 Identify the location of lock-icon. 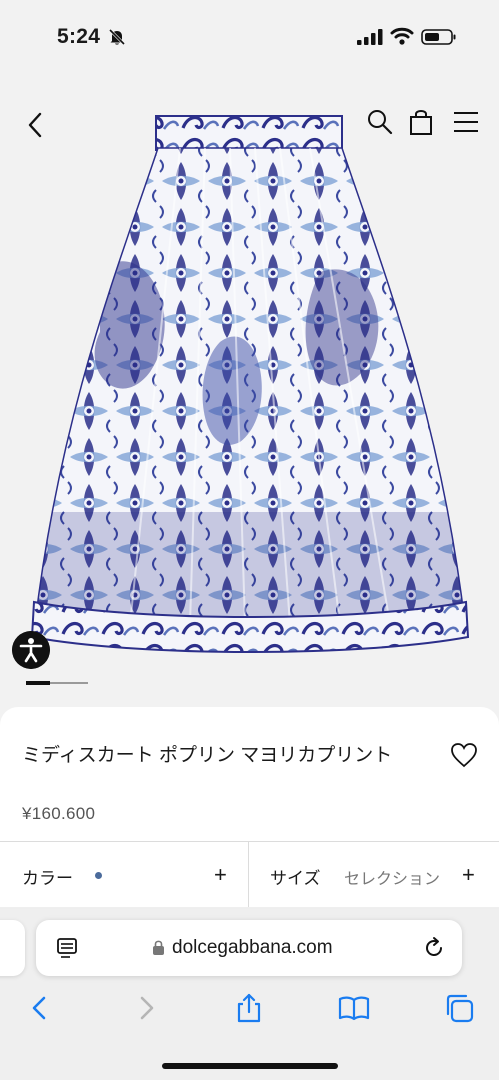
(158, 947).